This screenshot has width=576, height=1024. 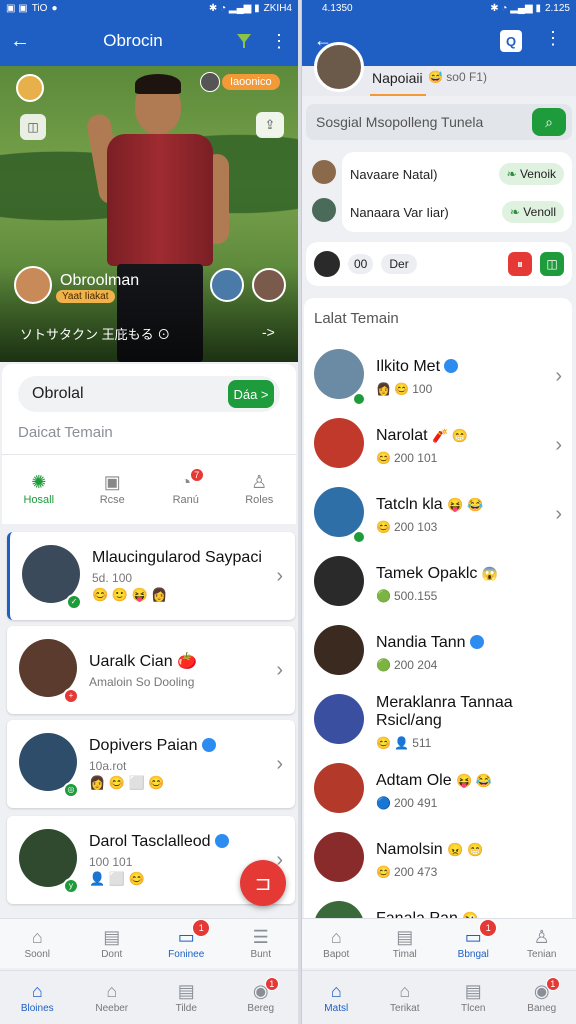 What do you see at coordinates (186, 997) in the screenshot?
I see `nav-tilde: ▤ Tilde` at bounding box center [186, 997].